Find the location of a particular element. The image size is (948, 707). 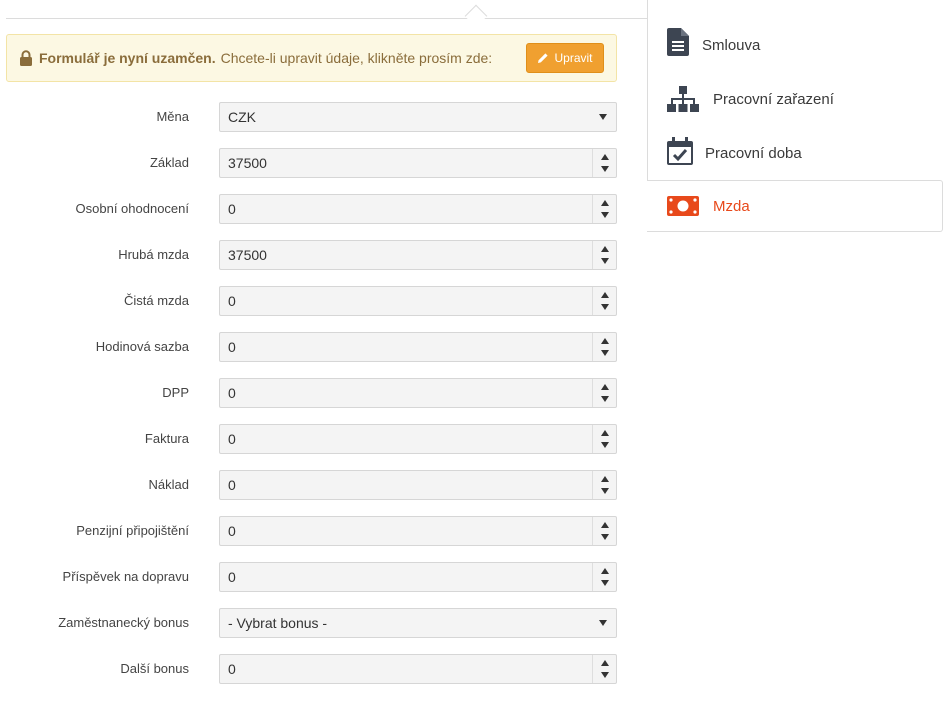

money-icon is located at coordinates (683, 206).